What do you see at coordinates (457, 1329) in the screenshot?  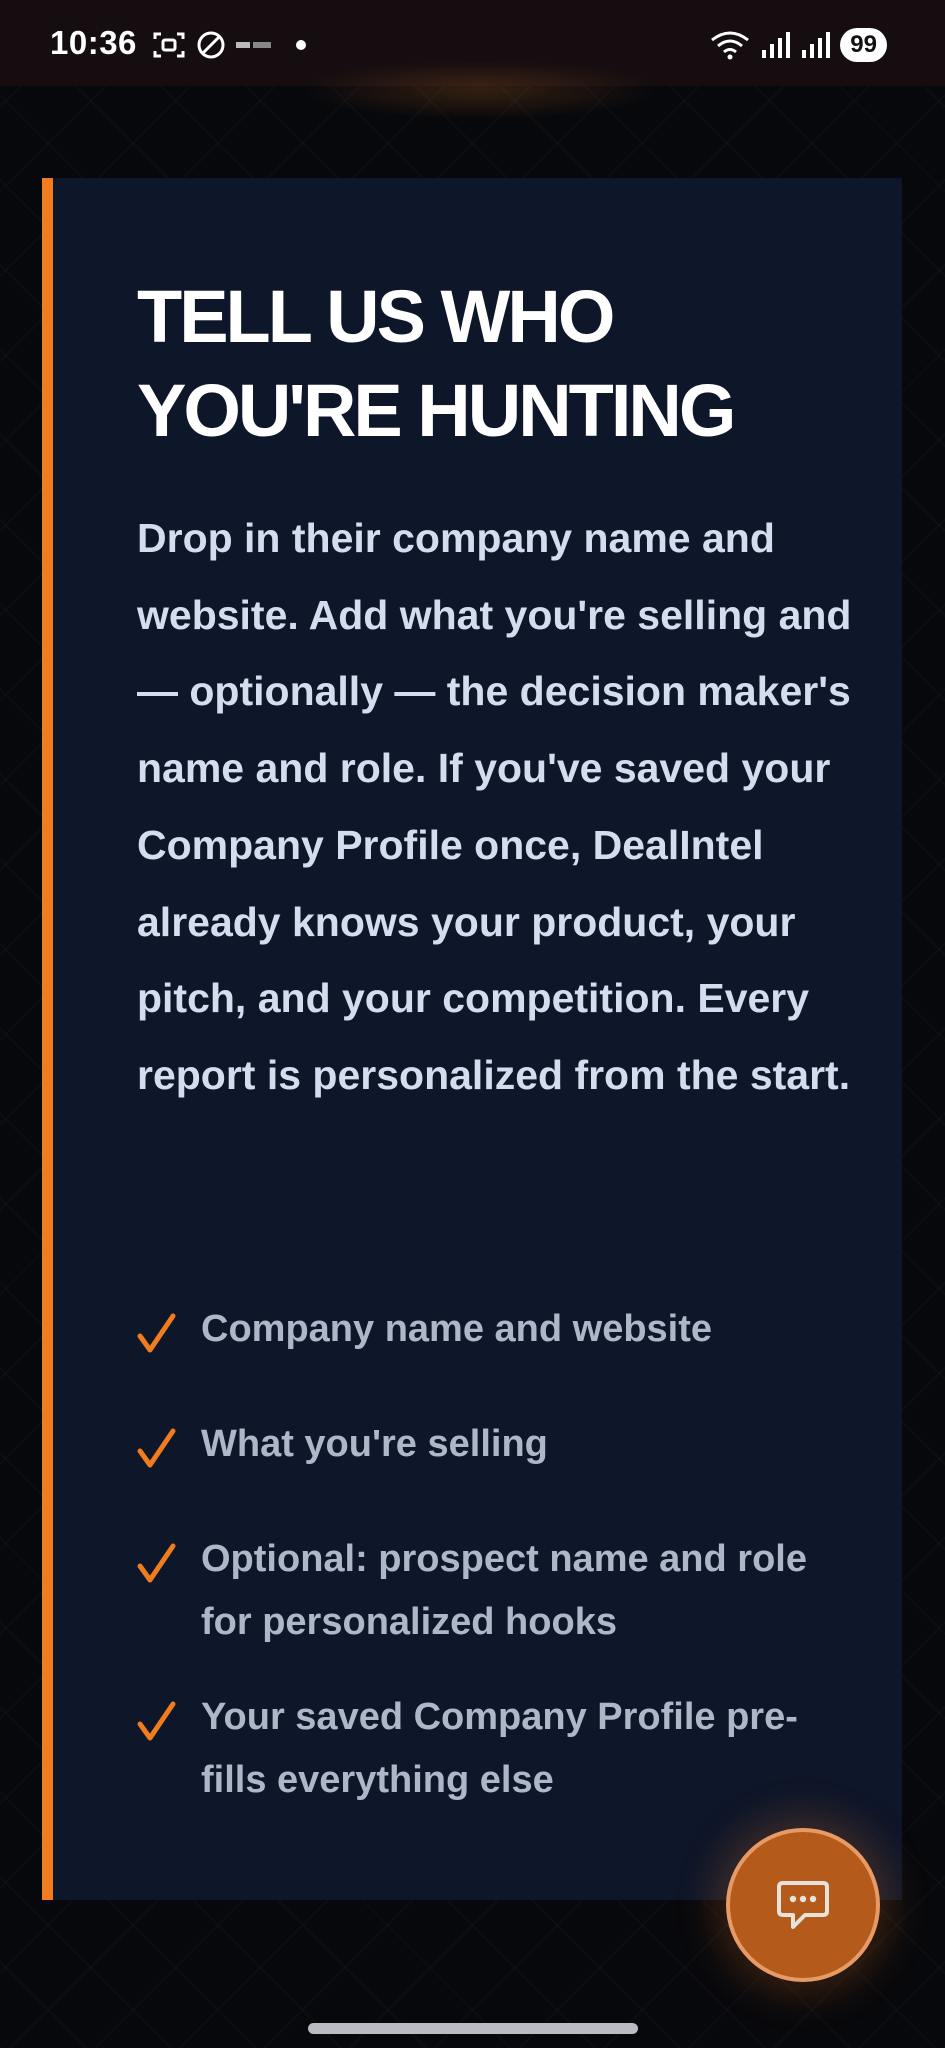 I see `checklist-item-text: Company name and website` at bounding box center [457, 1329].